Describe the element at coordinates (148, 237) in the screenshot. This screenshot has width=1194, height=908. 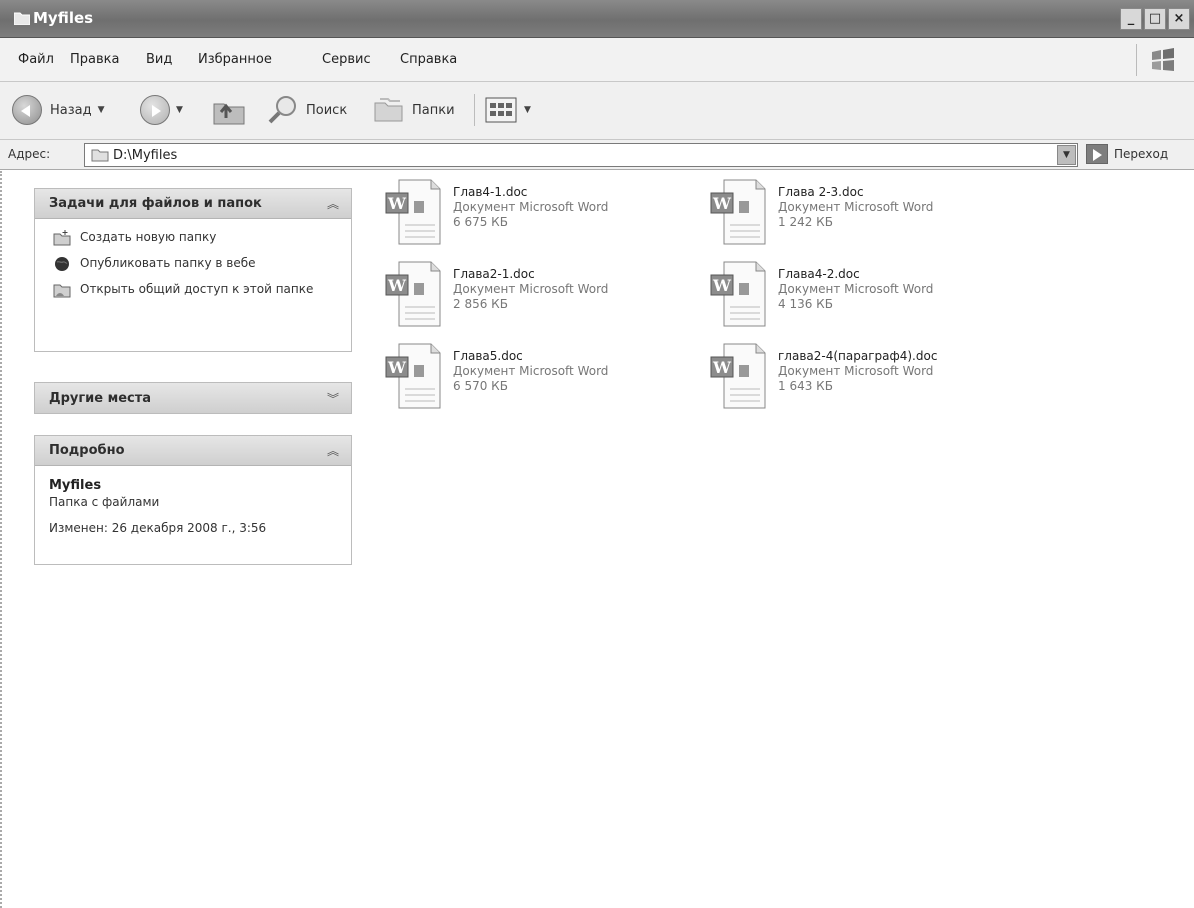
I see `task-label: Создать новую папку` at that location.